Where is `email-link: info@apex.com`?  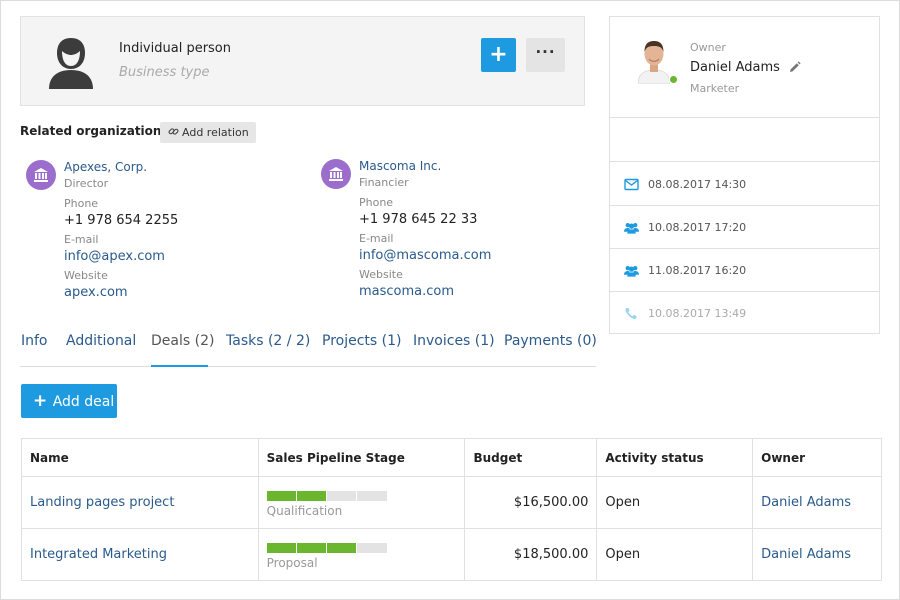 email-link: info@apex.com is located at coordinates (114, 256).